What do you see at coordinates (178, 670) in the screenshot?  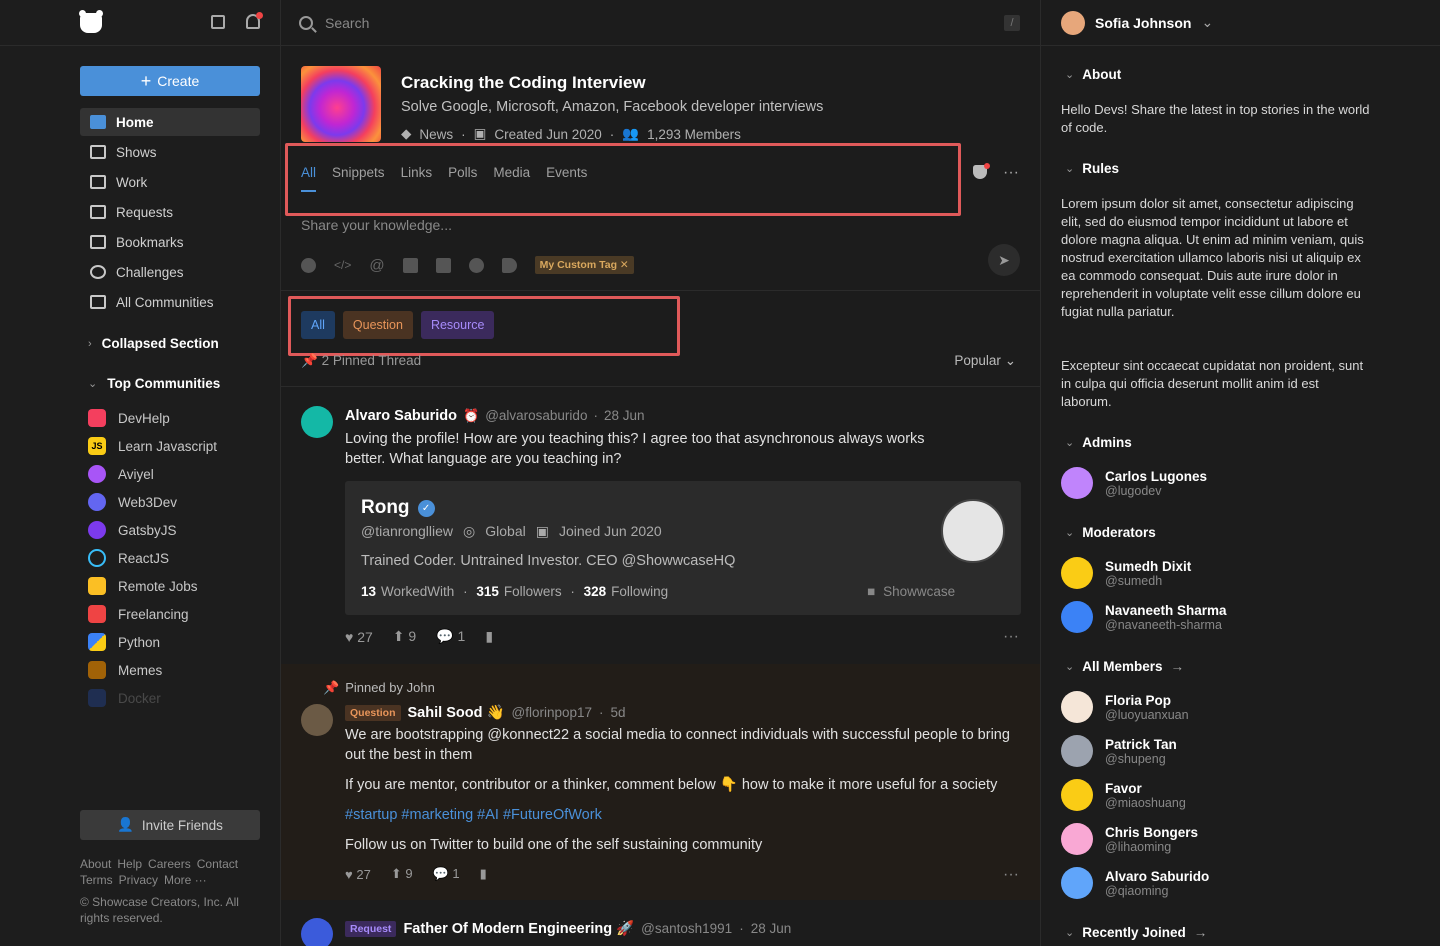 I see `community-item: Memes` at bounding box center [178, 670].